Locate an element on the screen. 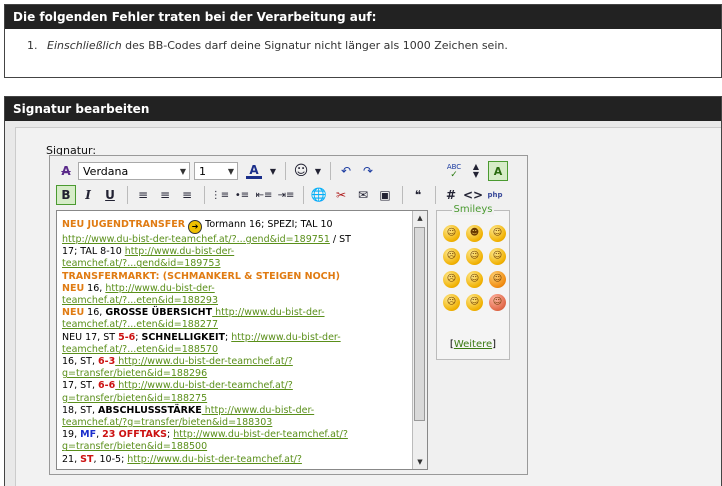 Image resolution: width=722 pixels, height=486 pixels. content-link: g=transfer/bieten&id=188275 is located at coordinates (134, 398).